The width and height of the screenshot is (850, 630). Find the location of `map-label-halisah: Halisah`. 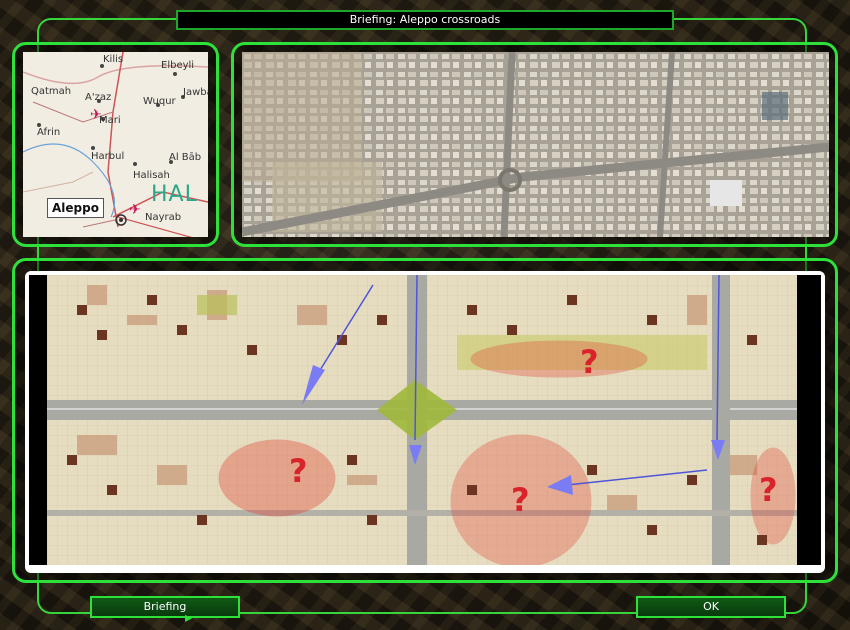

map-label-halisah: Halisah is located at coordinates (151, 175).